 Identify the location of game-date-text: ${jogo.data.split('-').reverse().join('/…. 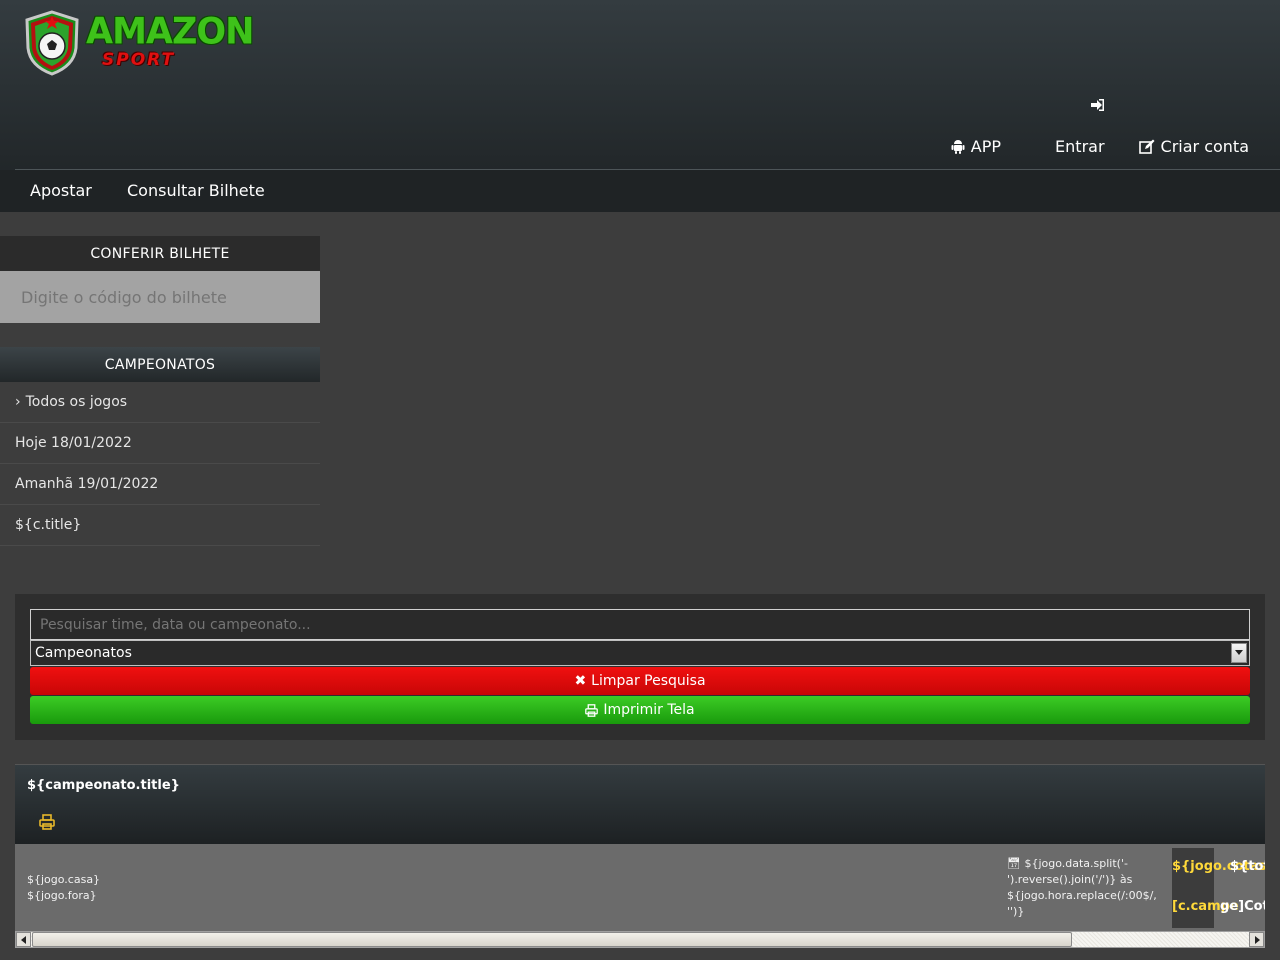
(1082, 887).